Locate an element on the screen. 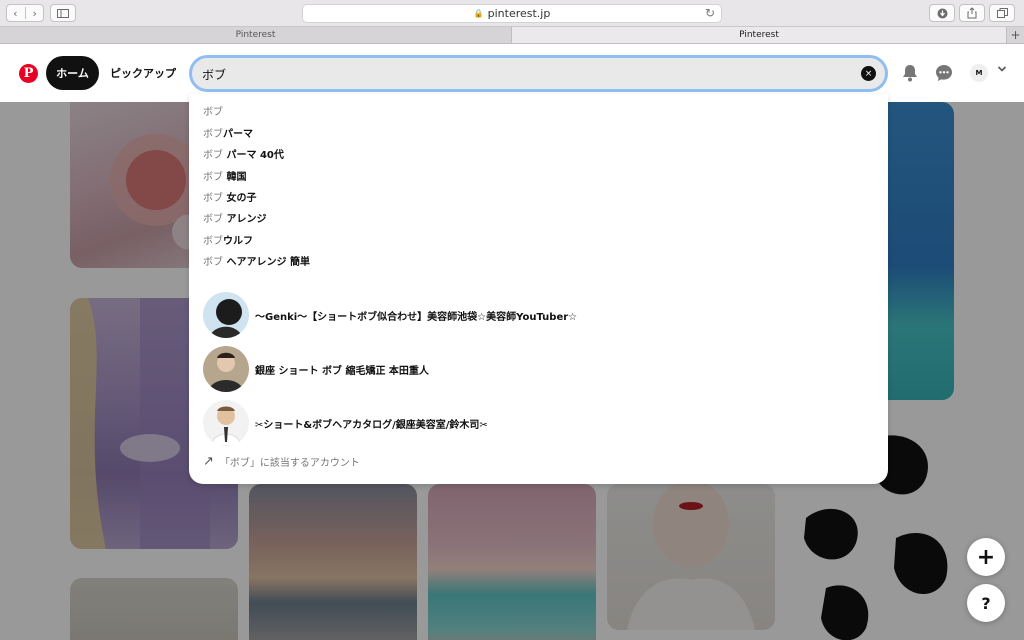  back-forward-buttons: ‹ › is located at coordinates (25, 13).